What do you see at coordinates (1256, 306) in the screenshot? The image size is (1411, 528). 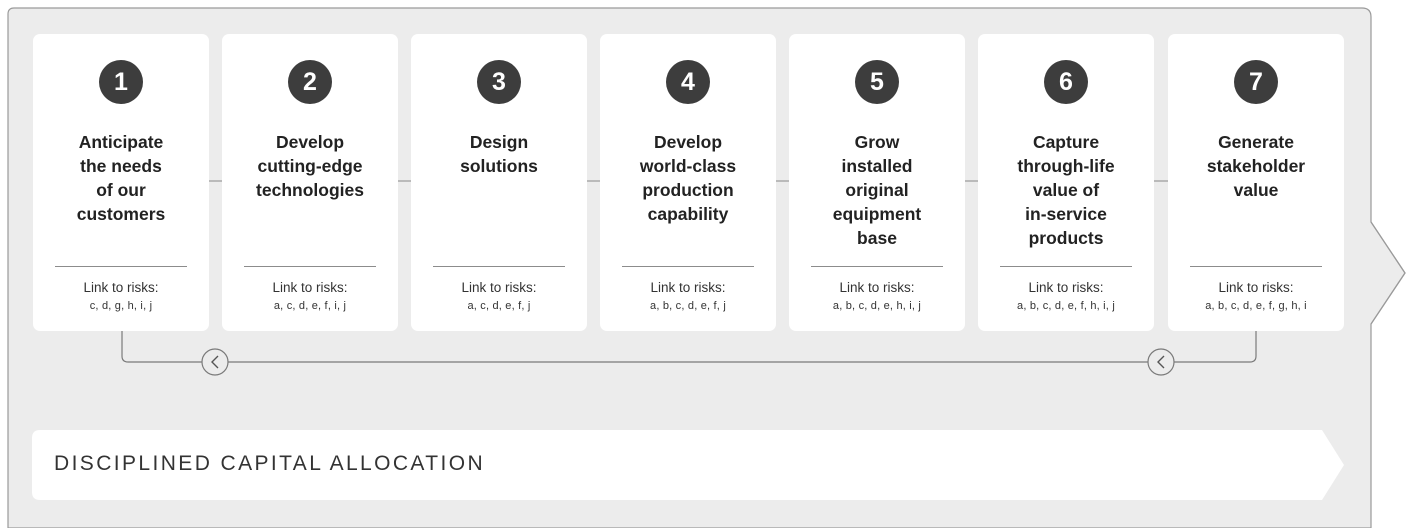 I see `risk-list: a, b, c, d, e, f, g, h, i` at bounding box center [1256, 306].